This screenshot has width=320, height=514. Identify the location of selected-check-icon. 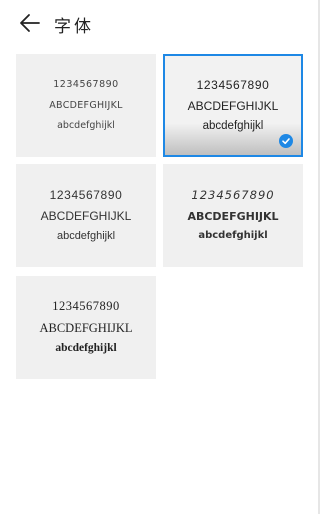
(286, 141).